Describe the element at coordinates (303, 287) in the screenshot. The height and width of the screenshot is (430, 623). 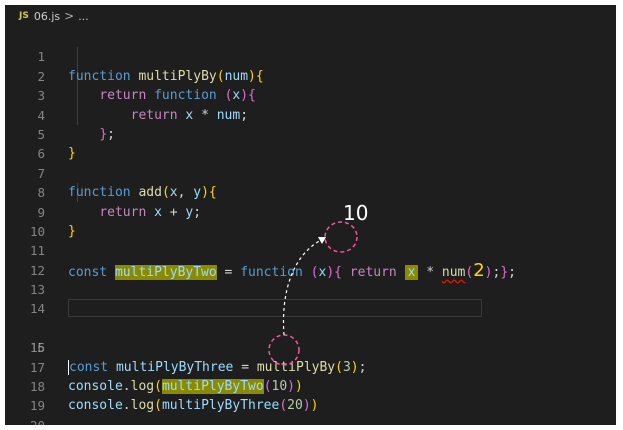
I see `annotation-arrow-path` at that location.